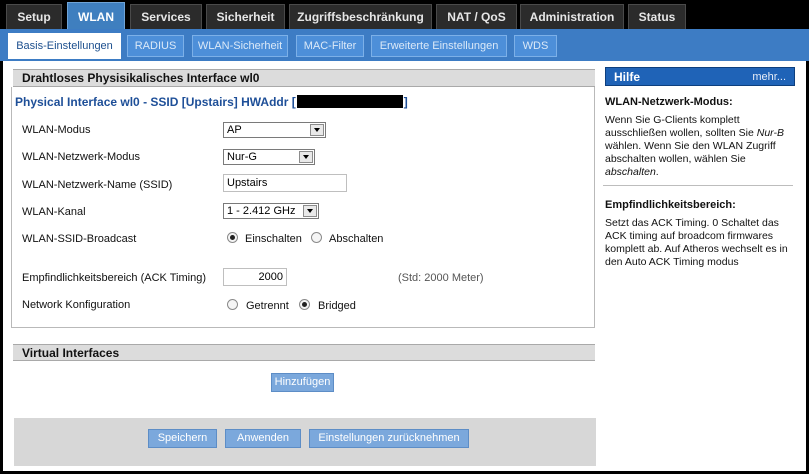 This screenshot has width=809, height=474. I want to click on subtab-erweiterte-einstellungen: Erweiterte Einstellungen, so click(439, 46).